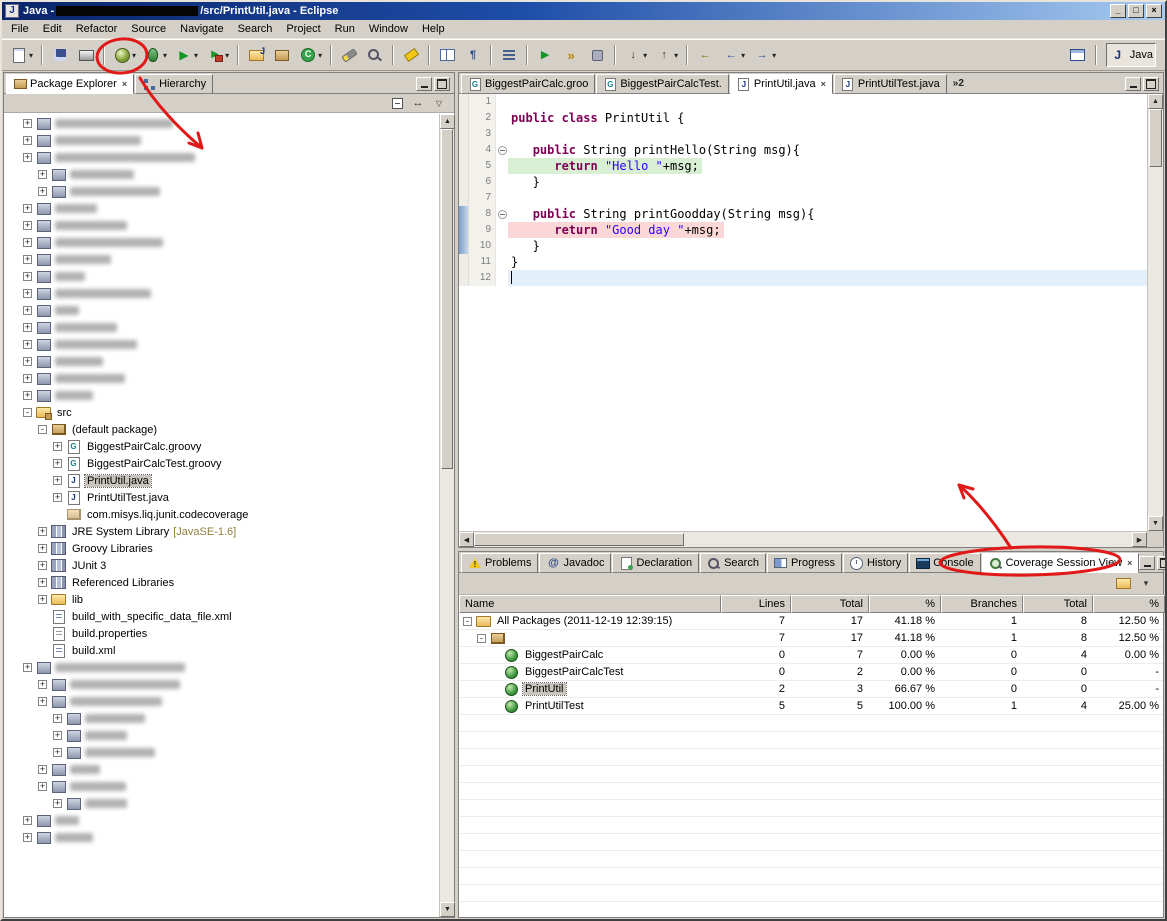 The height and width of the screenshot is (921, 1167). What do you see at coordinates (222, 429) in the screenshot?
I see `tree-item-default-package: - (default package)` at bounding box center [222, 429].